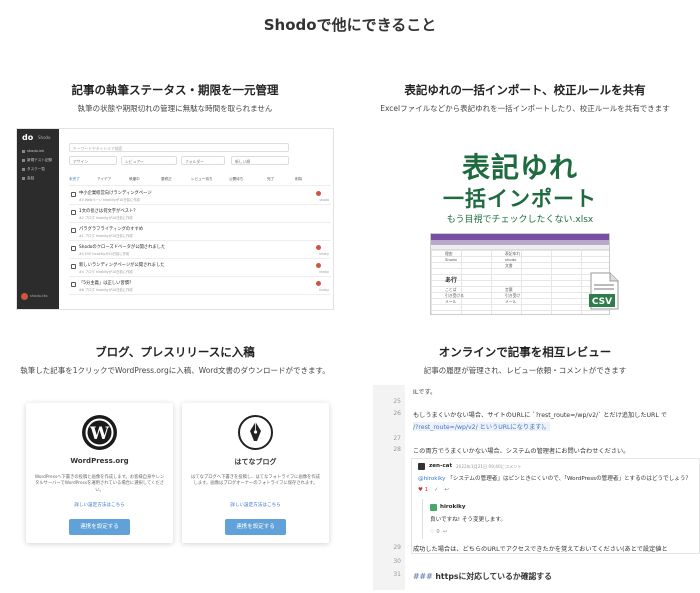  I want to click on tab-writing: 執筆中, so click(134, 179).